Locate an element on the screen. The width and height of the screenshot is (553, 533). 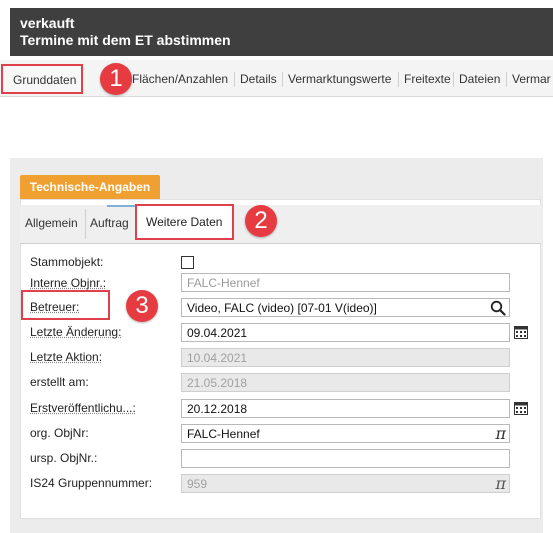
label-is24-gruppennummer: IS24 Gruppennummer: is located at coordinates (91, 483).